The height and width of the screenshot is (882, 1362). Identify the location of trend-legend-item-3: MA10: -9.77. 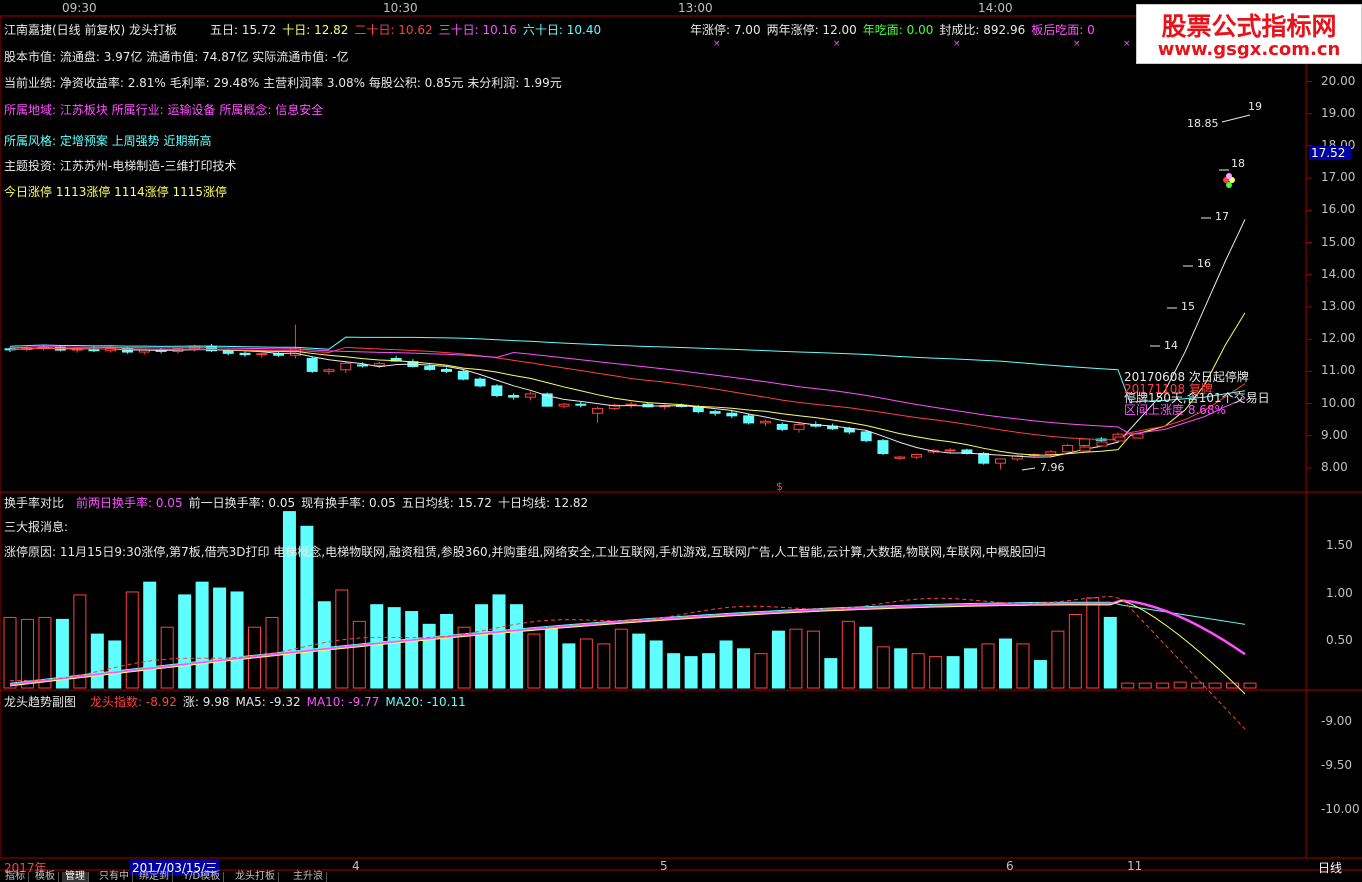
(343, 702).